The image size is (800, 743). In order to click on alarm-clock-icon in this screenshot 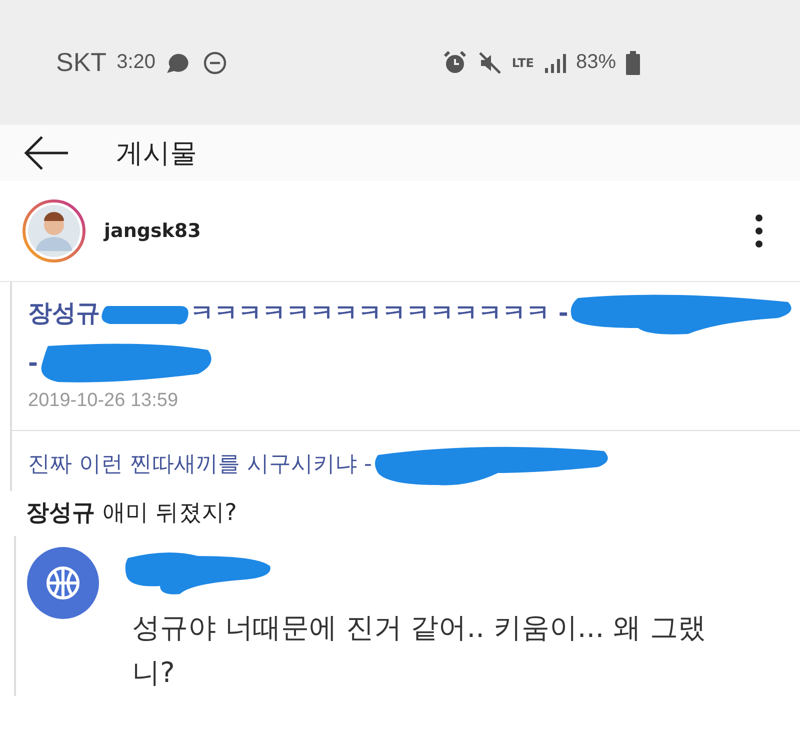, I will do `click(455, 63)`.